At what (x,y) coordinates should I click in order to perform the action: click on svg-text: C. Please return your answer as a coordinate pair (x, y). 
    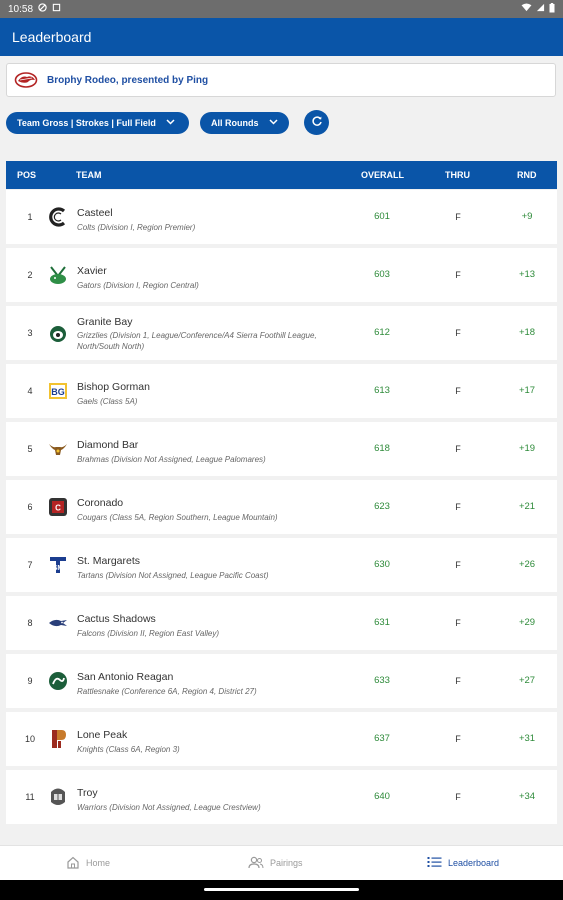
    Looking at the image, I should click on (58, 508).